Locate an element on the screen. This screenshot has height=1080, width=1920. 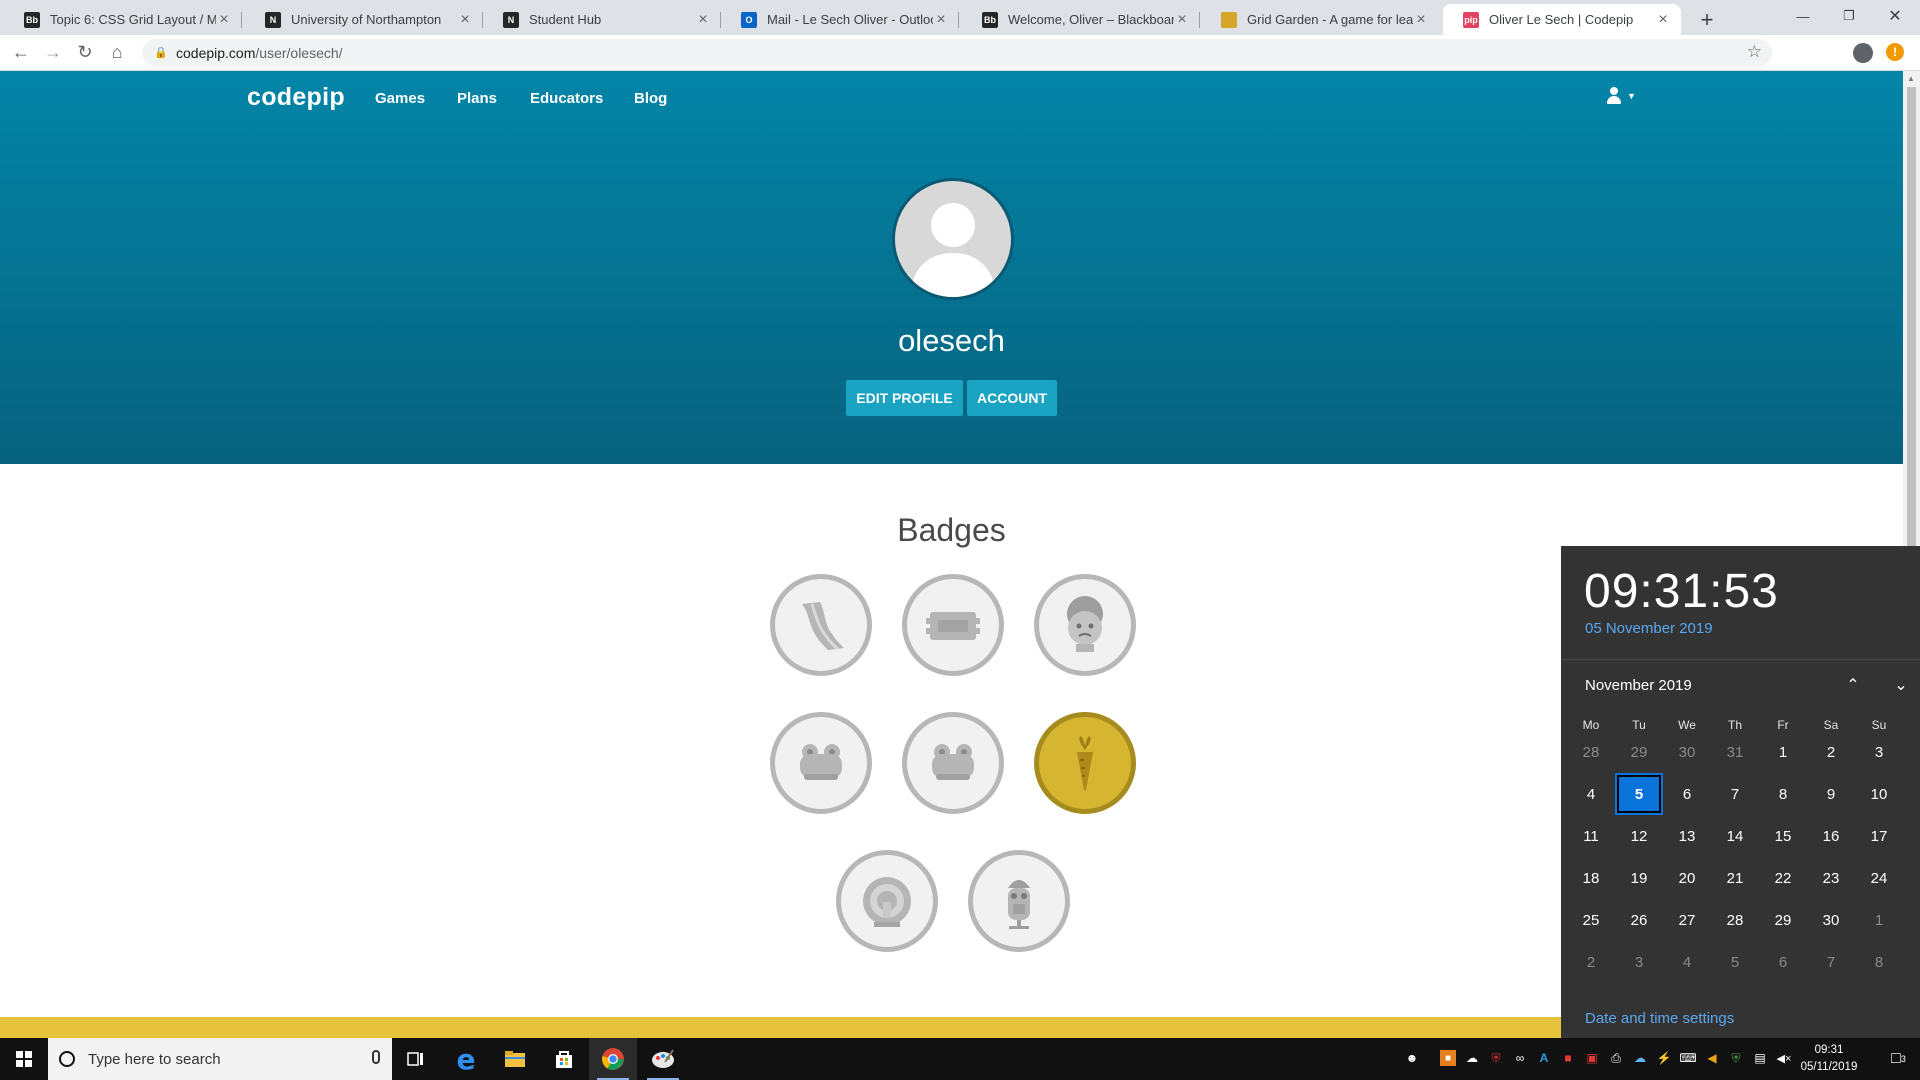
calendar-day: 17 is located at coordinates (1879, 836).